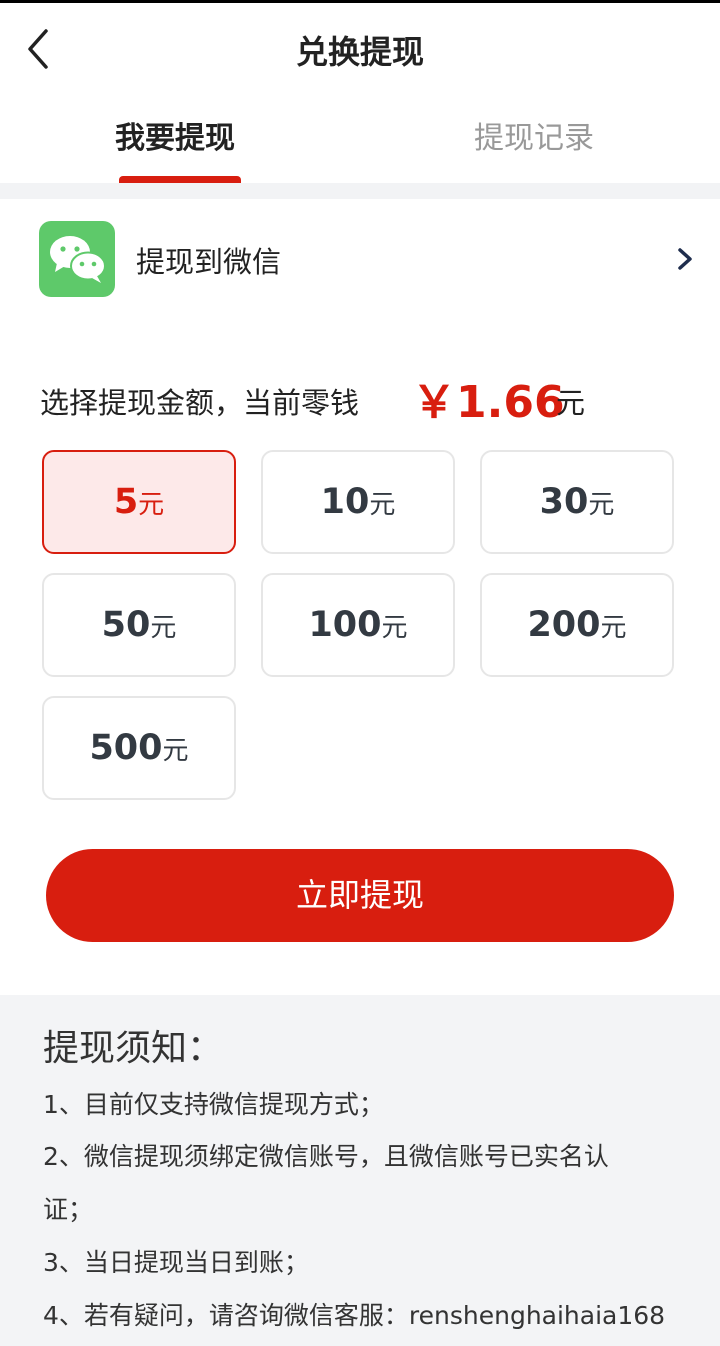 Image resolution: width=720 pixels, height=1346 pixels. Describe the element at coordinates (133, 1048) in the screenshot. I see `notice-title: 提现须知：` at that location.